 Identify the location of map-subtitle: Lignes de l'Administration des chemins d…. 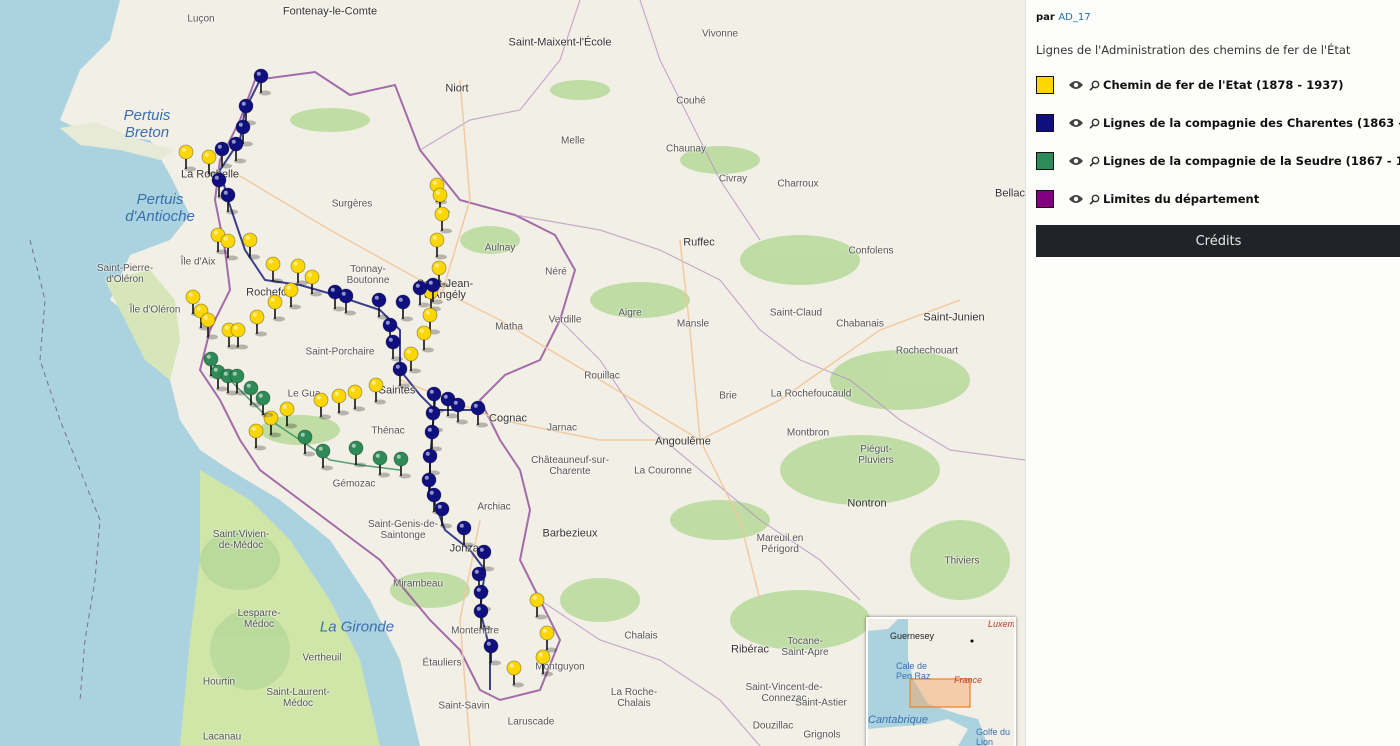
(1193, 50).